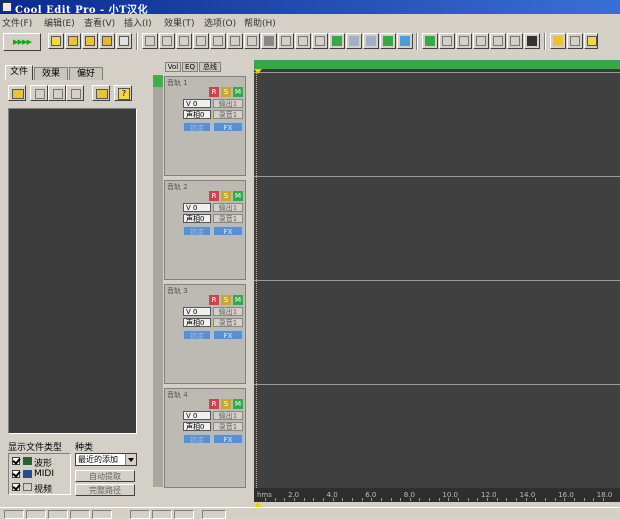  Describe the element at coordinates (437, 64) in the screenshot. I see `overview-bar` at that location.